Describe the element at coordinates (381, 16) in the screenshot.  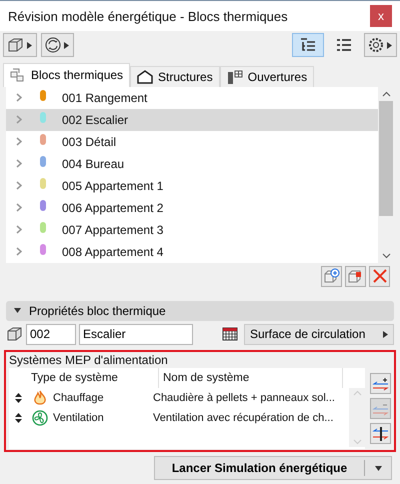
I see `close-button: x` at that location.